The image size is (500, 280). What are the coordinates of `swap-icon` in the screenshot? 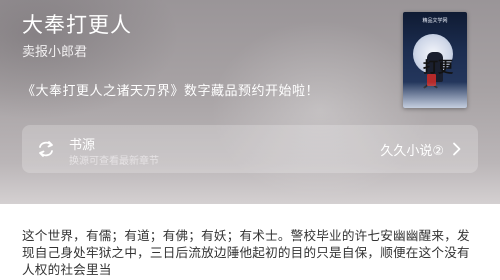 It's located at (46, 149).